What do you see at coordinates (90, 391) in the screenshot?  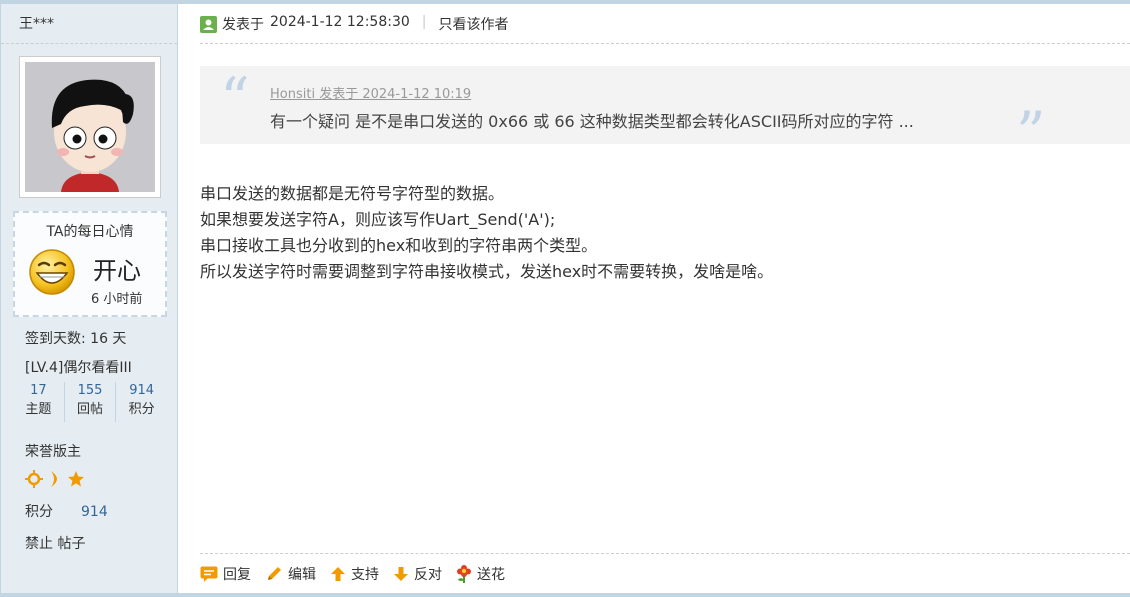 I see `stat-replies-count: 155` at bounding box center [90, 391].